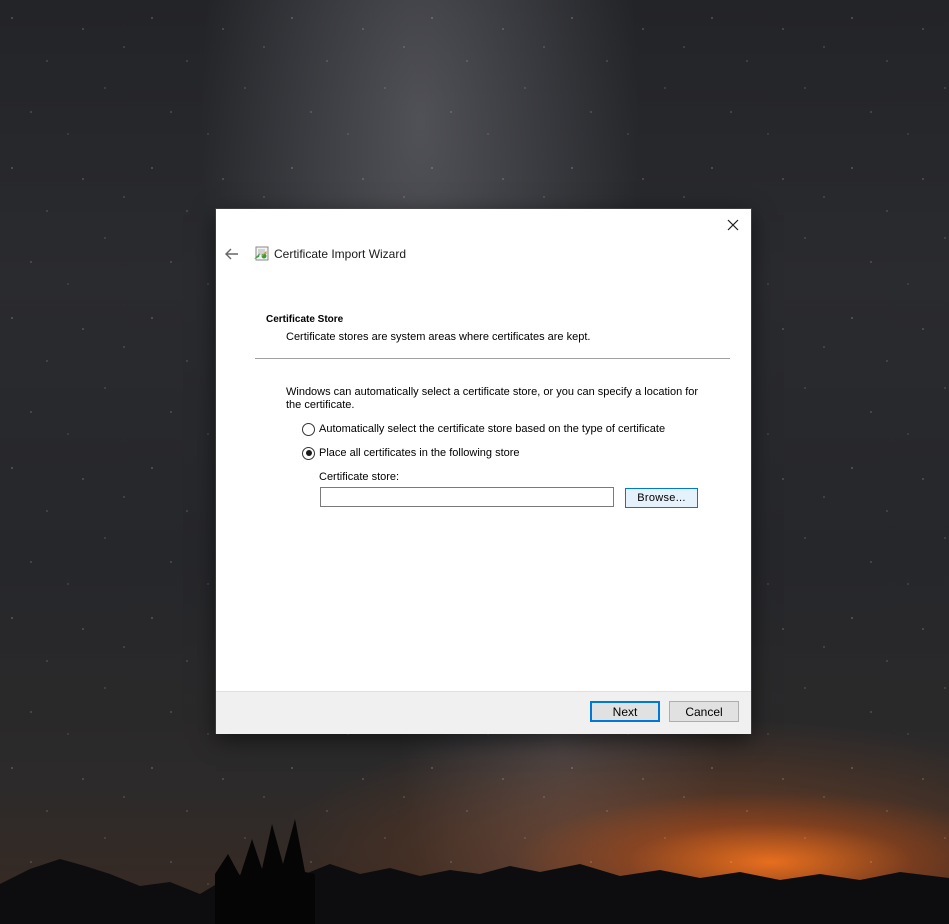 The image size is (949, 924). I want to click on back-button, so click(232, 254).